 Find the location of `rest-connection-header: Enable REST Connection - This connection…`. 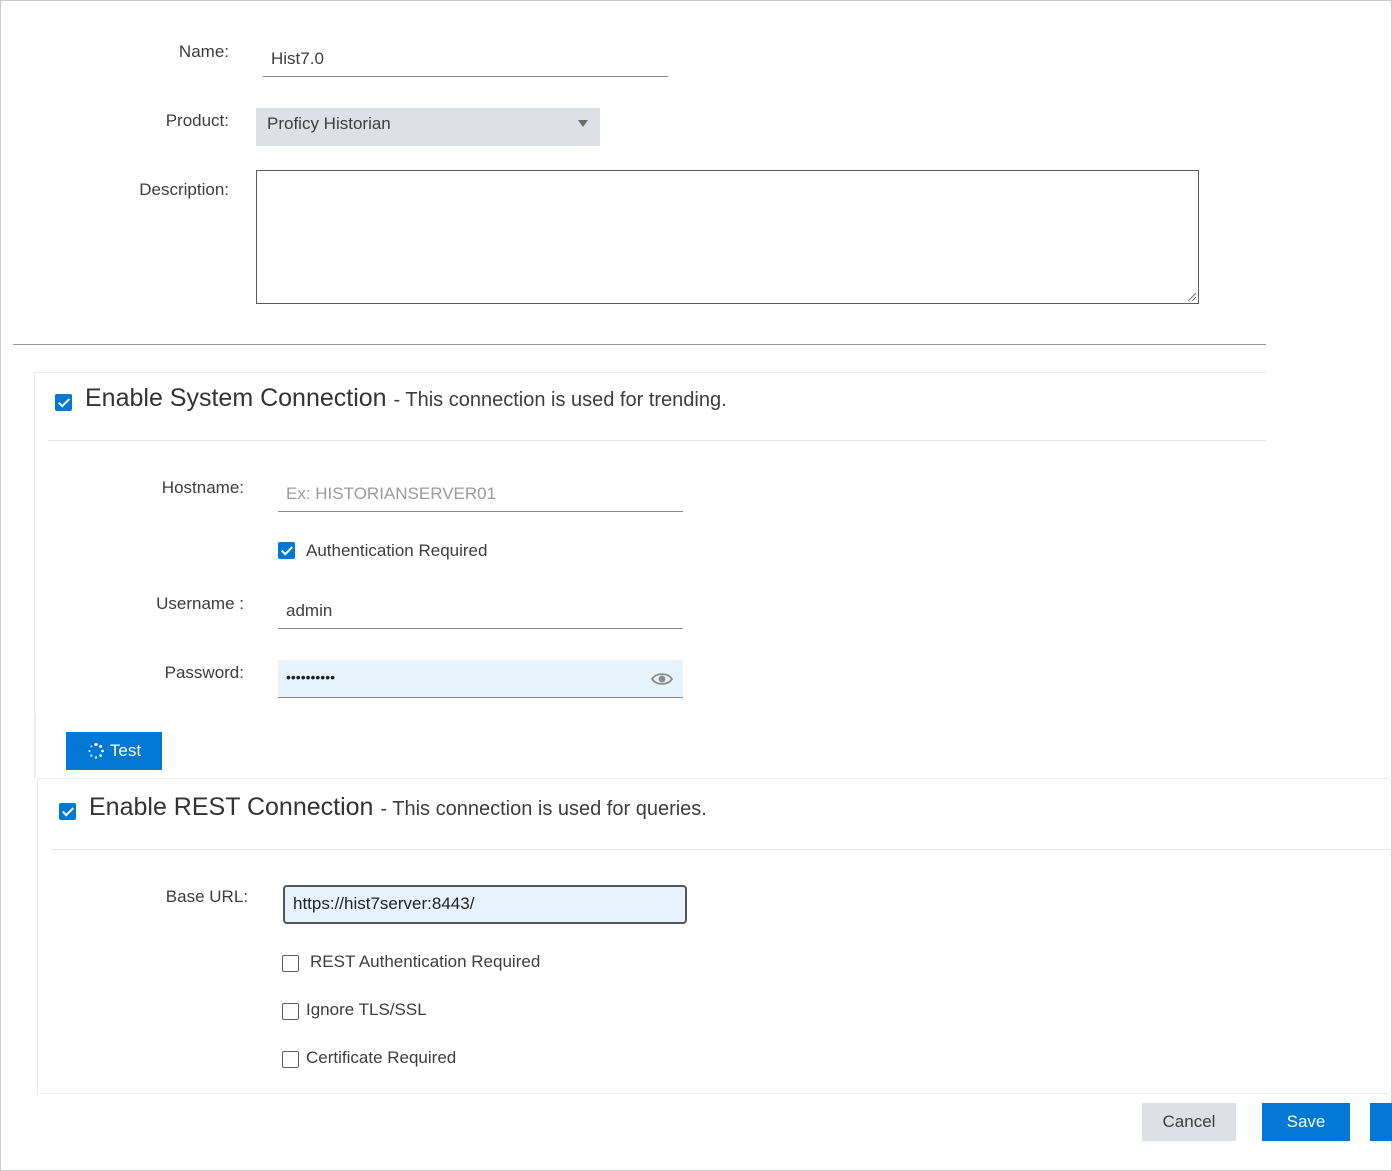

rest-connection-header: Enable REST Connection - This connection… is located at coordinates (398, 807).